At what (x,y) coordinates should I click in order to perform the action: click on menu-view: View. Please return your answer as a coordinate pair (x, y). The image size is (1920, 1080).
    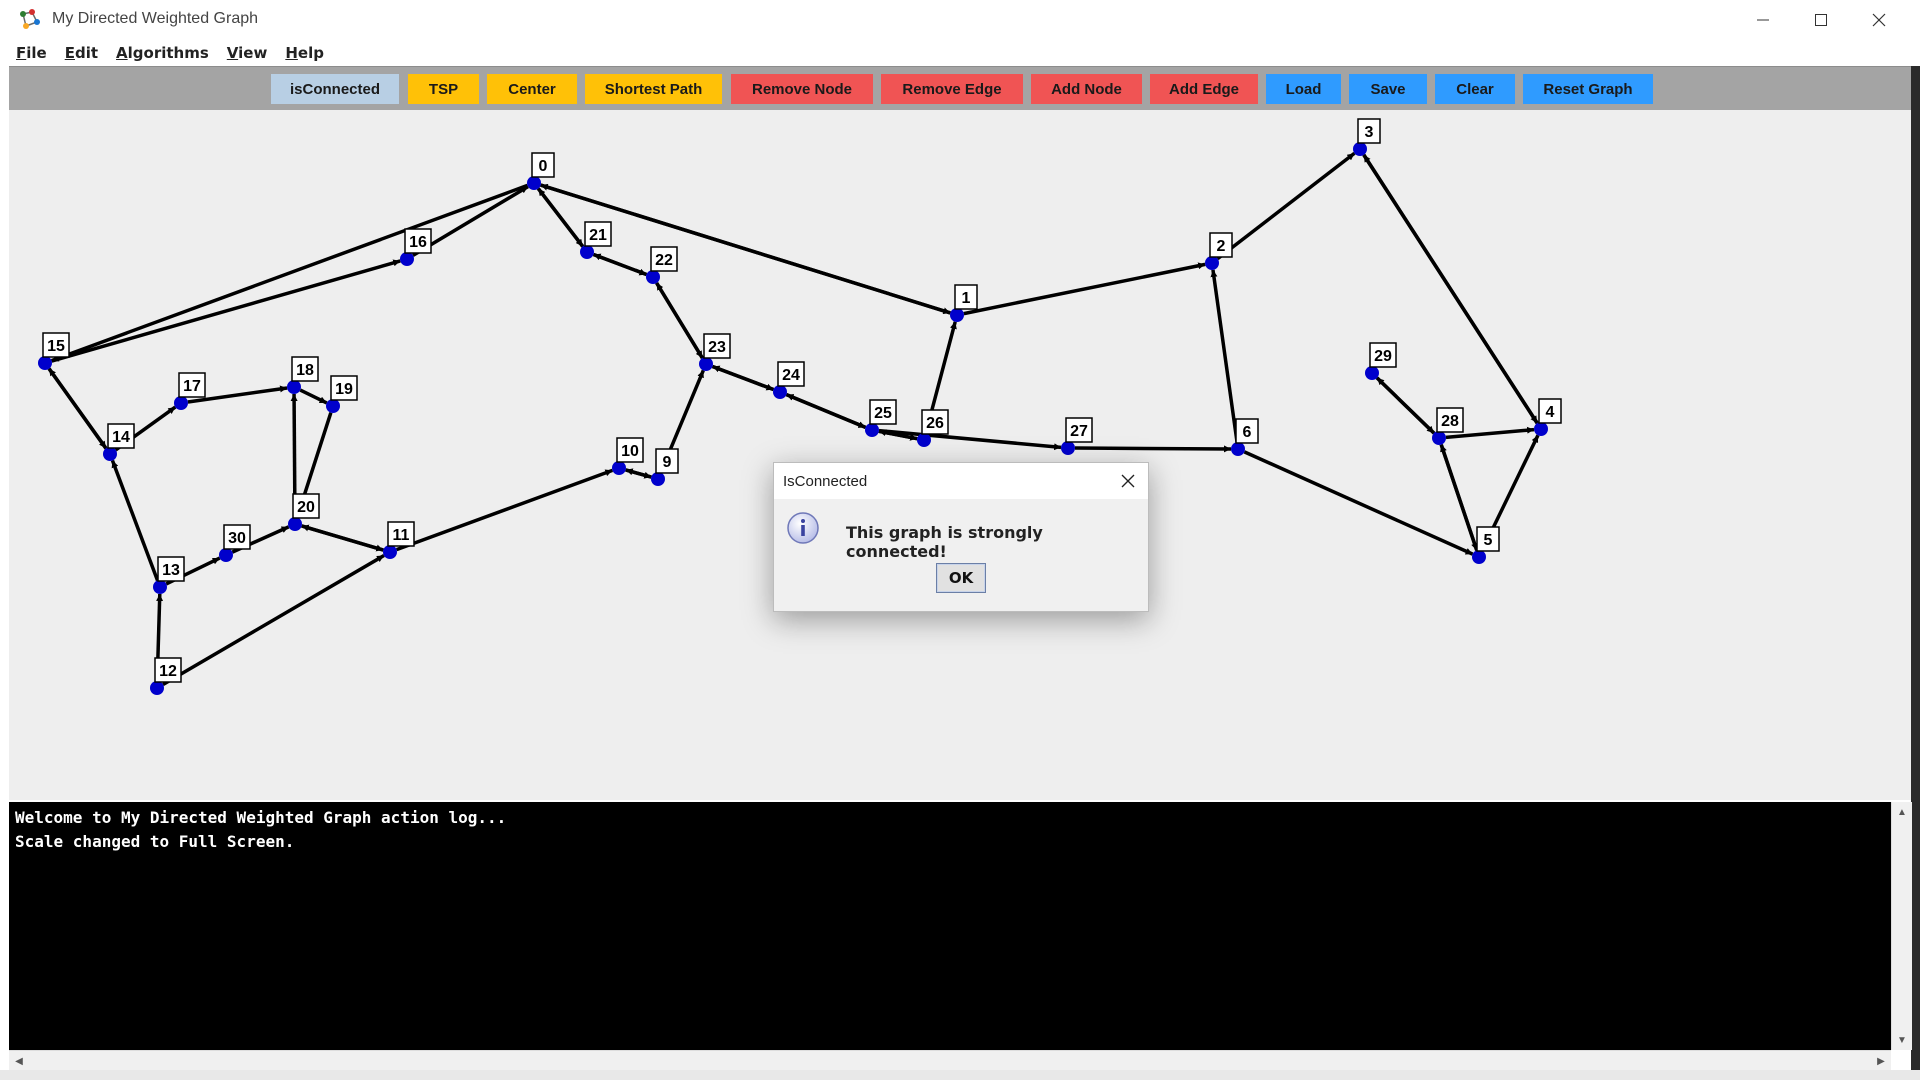
    Looking at the image, I should click on (247, 53).